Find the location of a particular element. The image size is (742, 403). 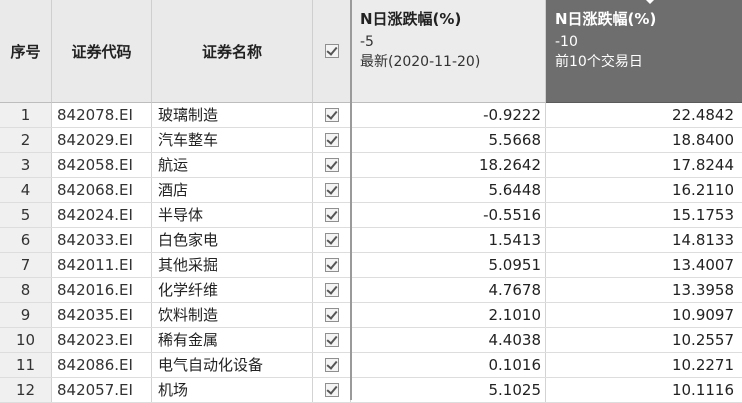

table-row: 5 842024.EI 半导体 -0.5516 15.1753 is located at coordinates (371, 215).